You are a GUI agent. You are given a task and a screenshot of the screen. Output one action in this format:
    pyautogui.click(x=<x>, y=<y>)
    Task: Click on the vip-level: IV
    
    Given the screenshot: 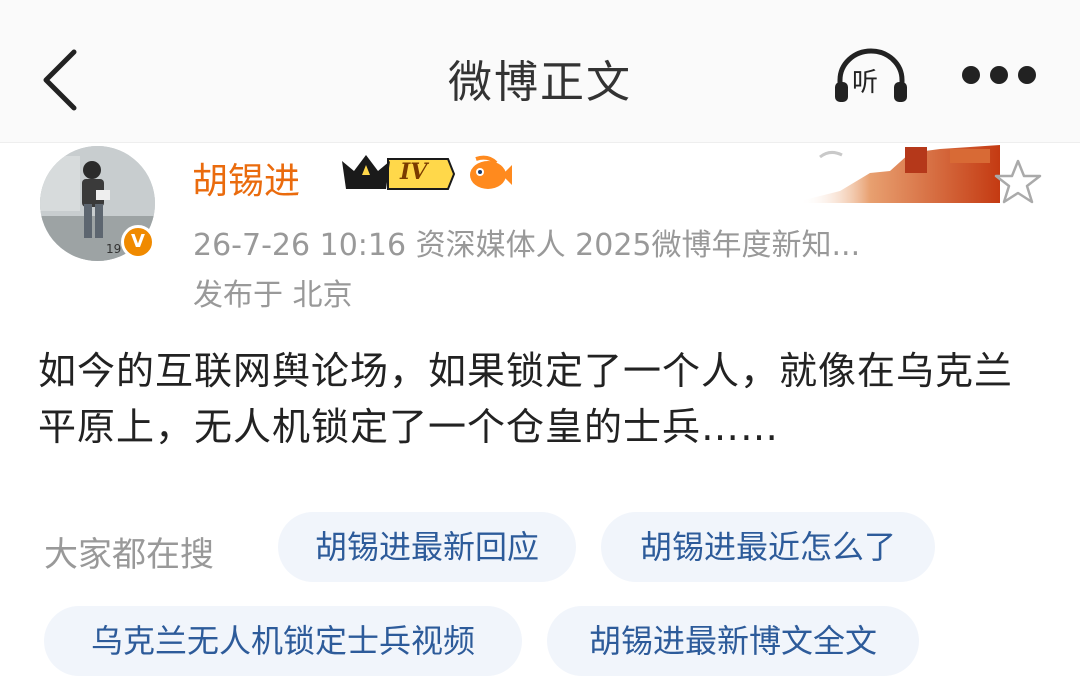 What is the action you would take?
    pyautogui.click(x=414, y=172)
    